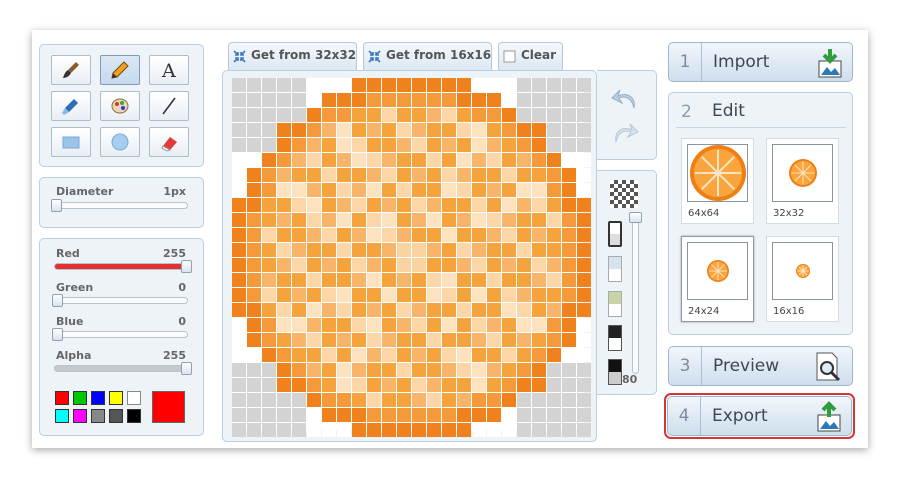  What do you see at coordinates (56, 205) in the screenshot?
I see `diameter-slider-thumb` at bounding box center [56, 205].